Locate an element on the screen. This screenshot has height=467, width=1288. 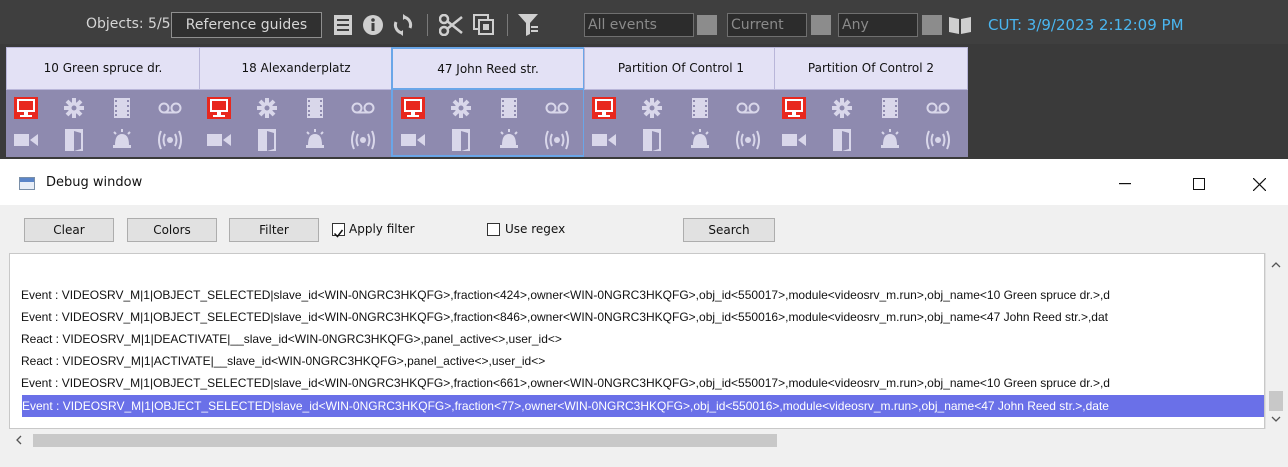
horizontal-scrollbar is located at coordinates (637, 440).